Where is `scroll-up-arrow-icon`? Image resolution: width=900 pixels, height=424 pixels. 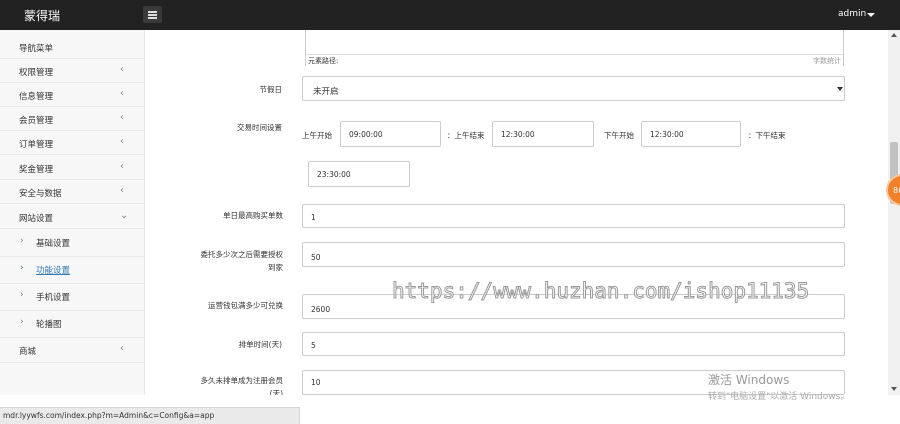
scroll-up-arrow-icon is located at coordinates (894, 35).